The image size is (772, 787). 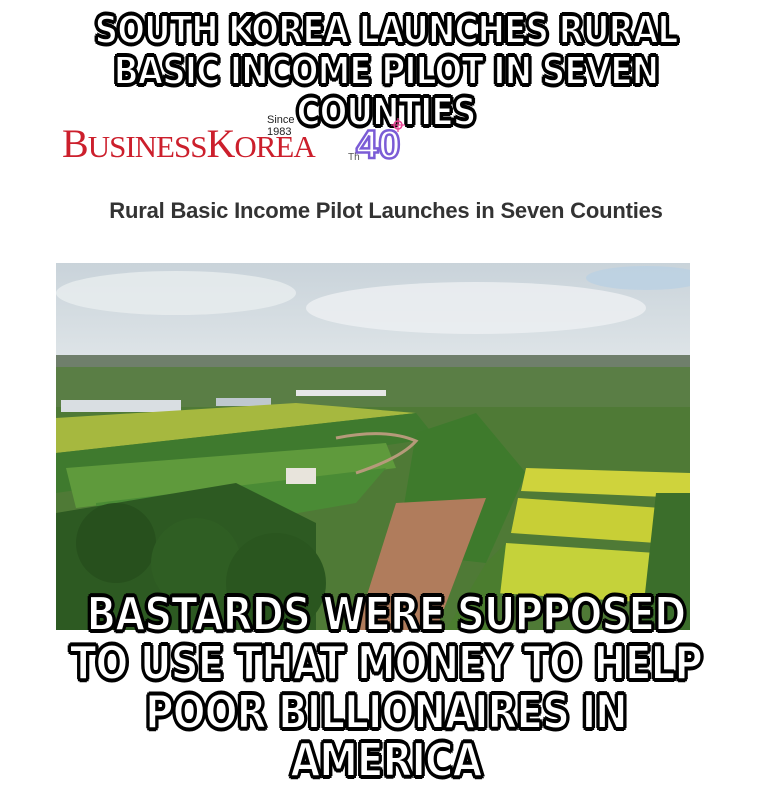 I want to click on logo-since-label: Since 1983, so click(x=281, y=126).